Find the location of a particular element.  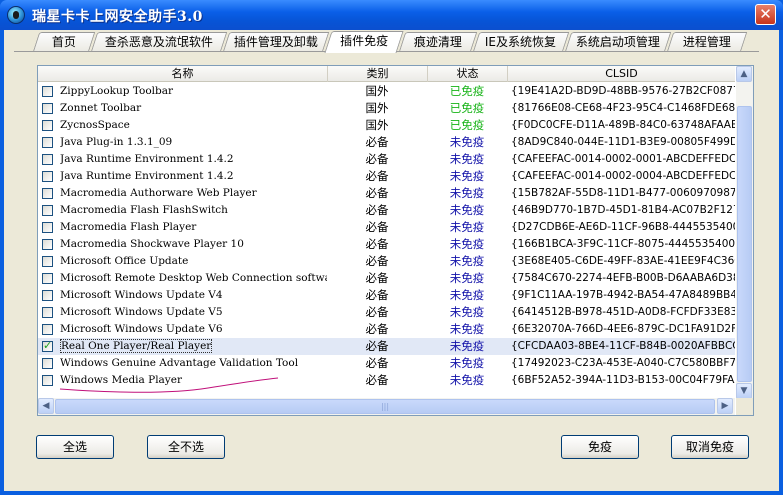

row-name: Windows Media Player is located at coordinates (121, 380).